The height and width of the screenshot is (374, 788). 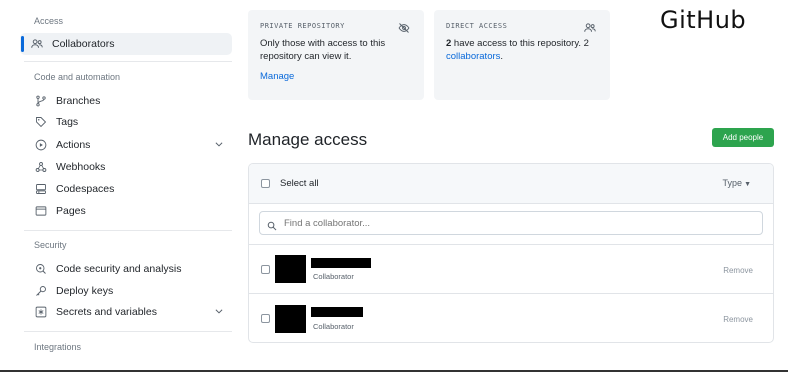 What do you see at coordinates (41, 189) in the screenshot?
I see `codespaces-icon` at bounding box center [41, 189].